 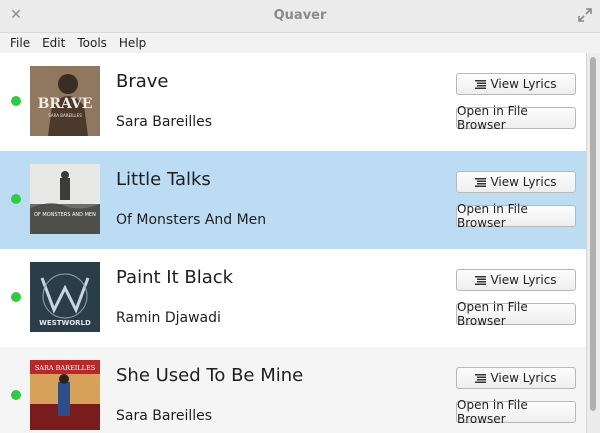 I want to click on song-title: Brave, so click(x=142, y=81).